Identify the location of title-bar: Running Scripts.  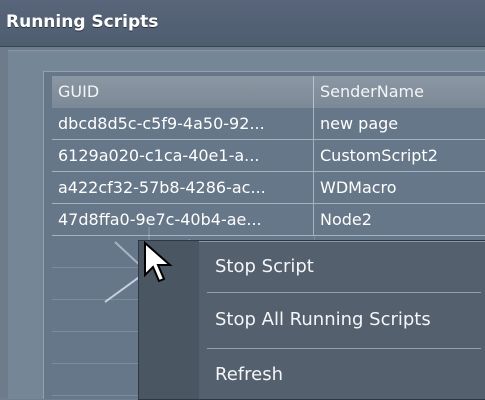
(242, 23).